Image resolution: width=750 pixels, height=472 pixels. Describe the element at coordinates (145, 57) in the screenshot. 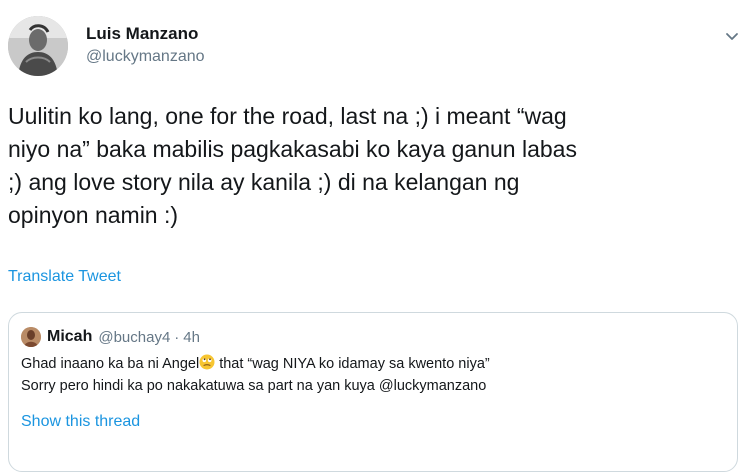

I see `author-handle: @luckymanzano` at that location.